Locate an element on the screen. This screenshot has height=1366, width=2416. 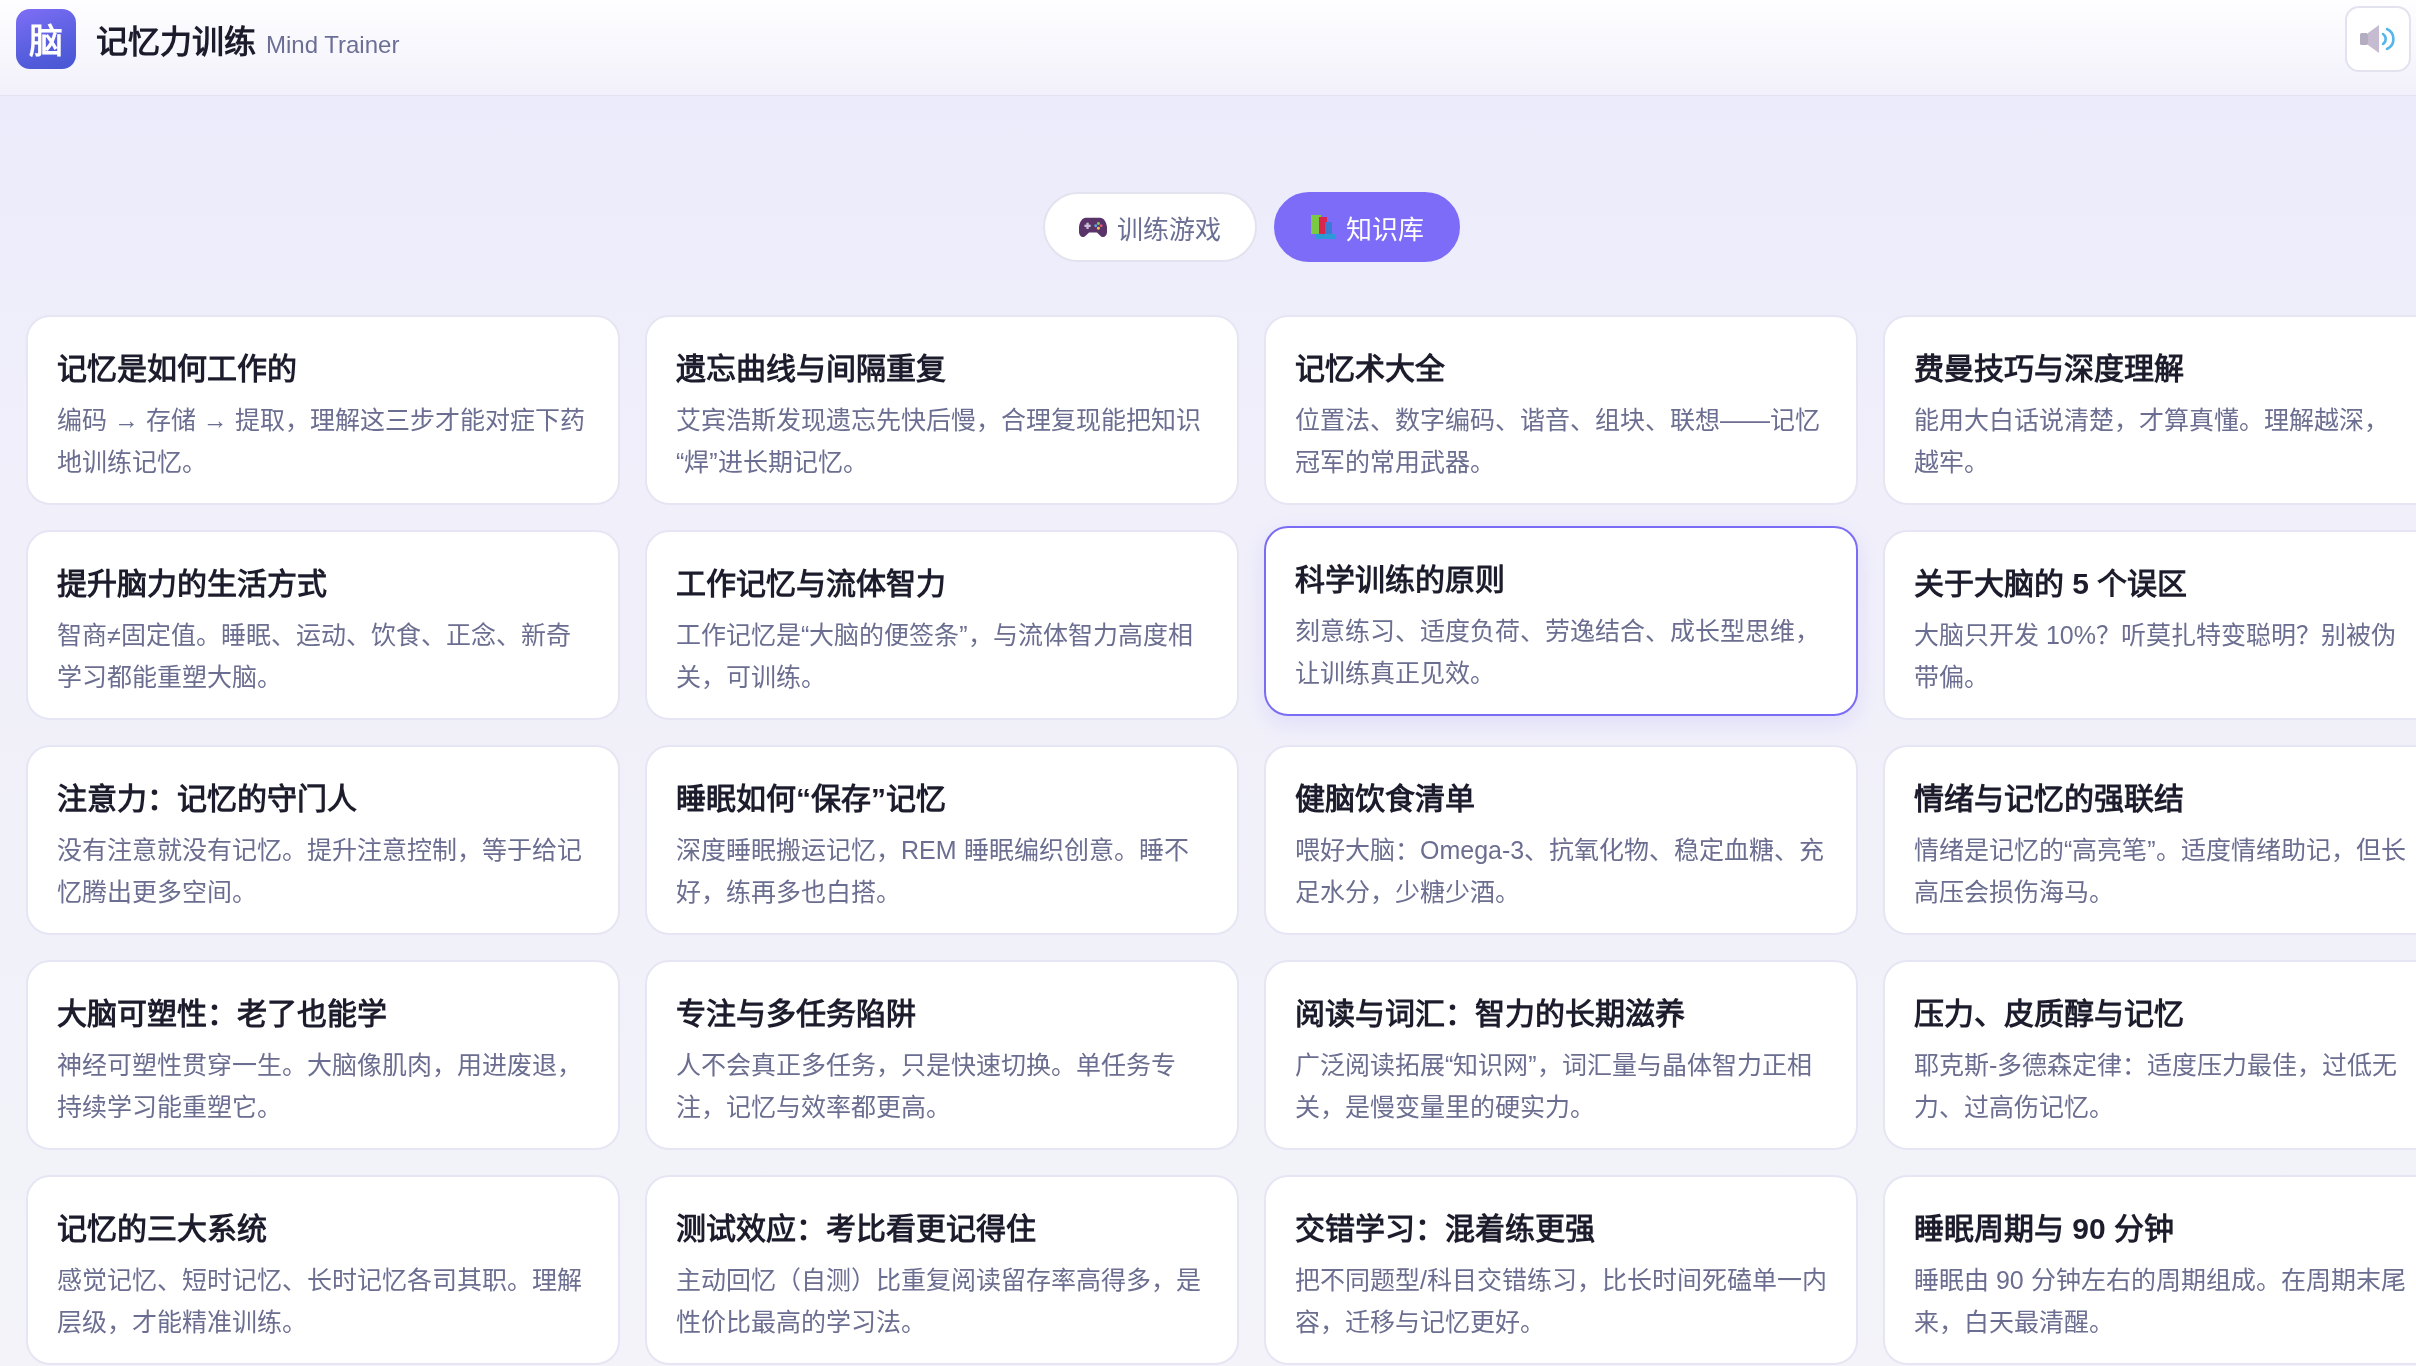
article-card: 交错学习：混着练更强 把不同题型/科目交错练习，比长时间死磕单一内容，迁移与记忆更好。 is located at coordinates (1561, 1270).